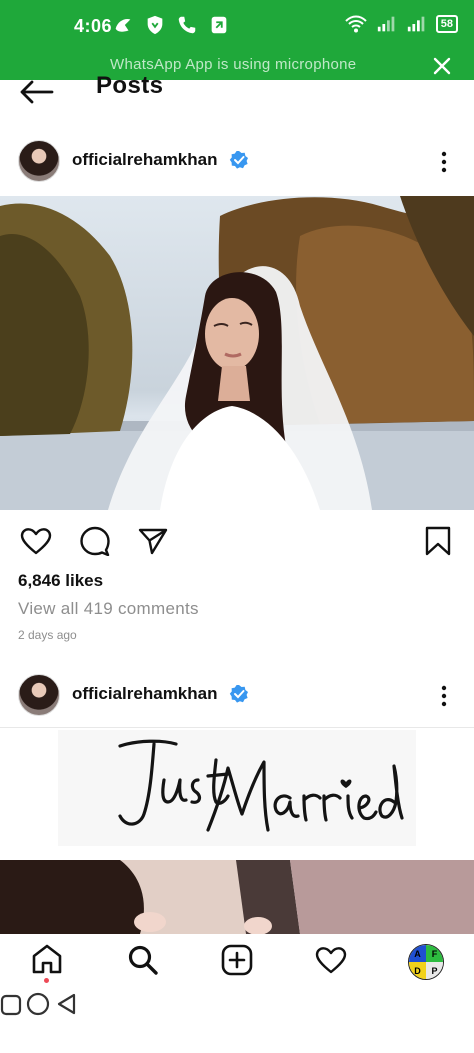 The width and height of the screenshot is (474, 1053). Describe the element at coordinates (417, 953) in the screenshot. I see `profile-letter: A` at that location.